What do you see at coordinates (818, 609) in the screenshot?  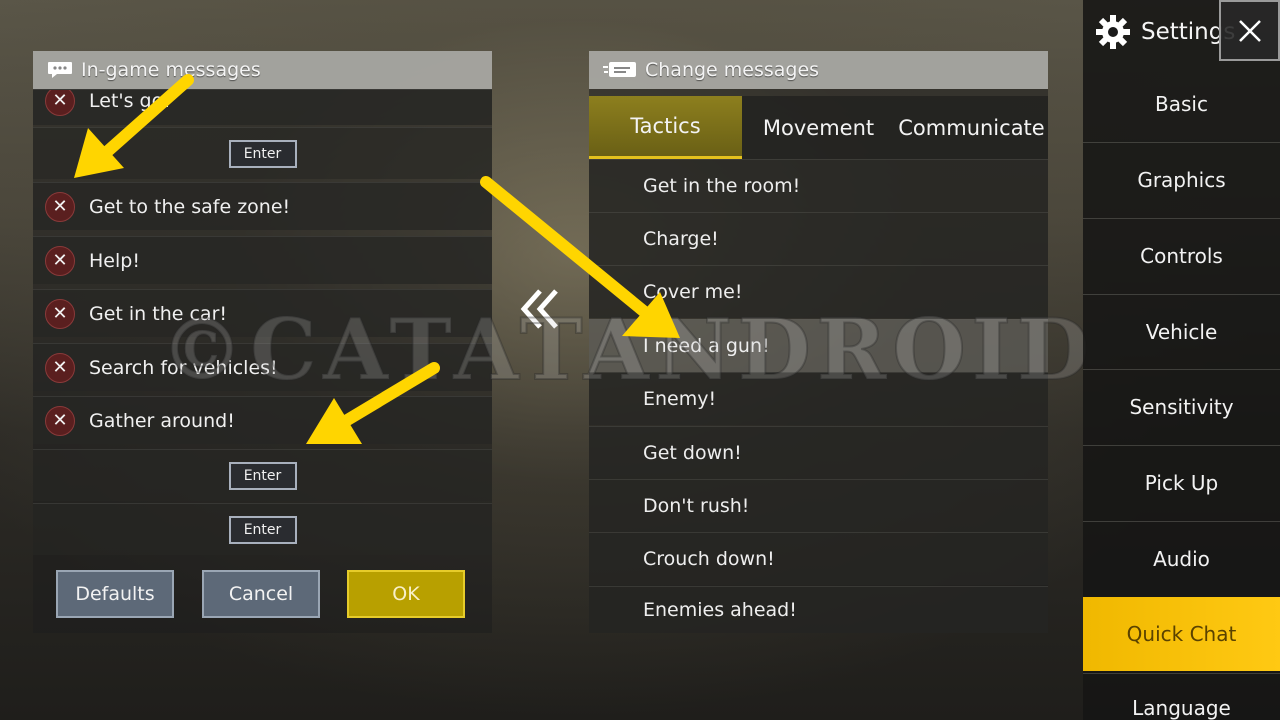 I see `preset-message-item: Enemies ahead!` at bounding box center [818, 609].